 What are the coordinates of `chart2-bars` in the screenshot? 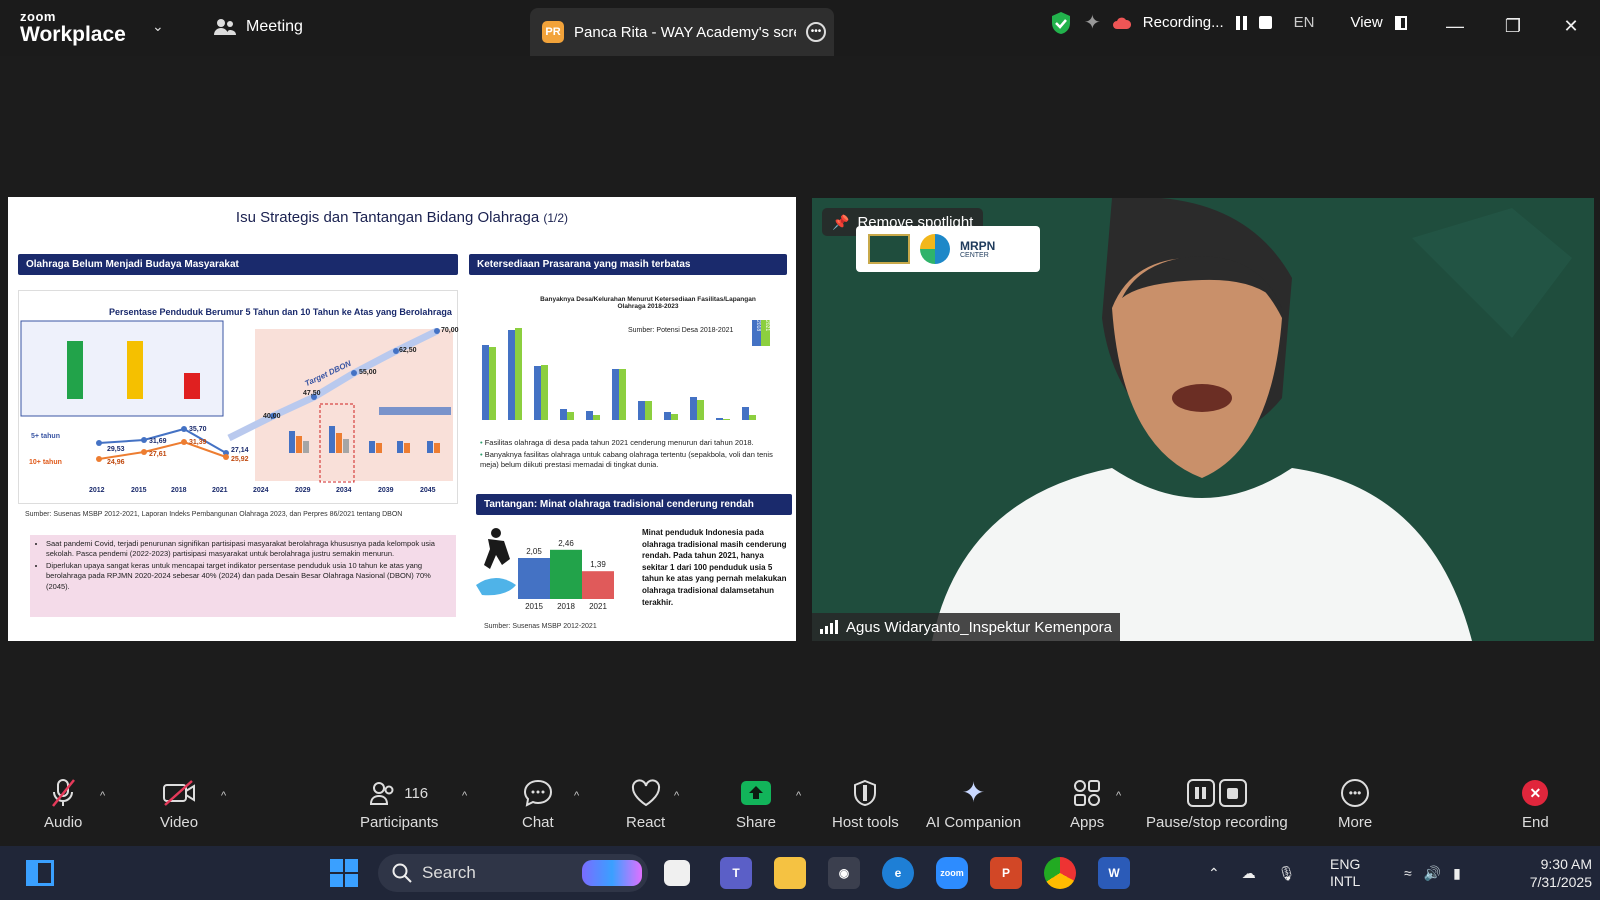 It's located at (619, 374).